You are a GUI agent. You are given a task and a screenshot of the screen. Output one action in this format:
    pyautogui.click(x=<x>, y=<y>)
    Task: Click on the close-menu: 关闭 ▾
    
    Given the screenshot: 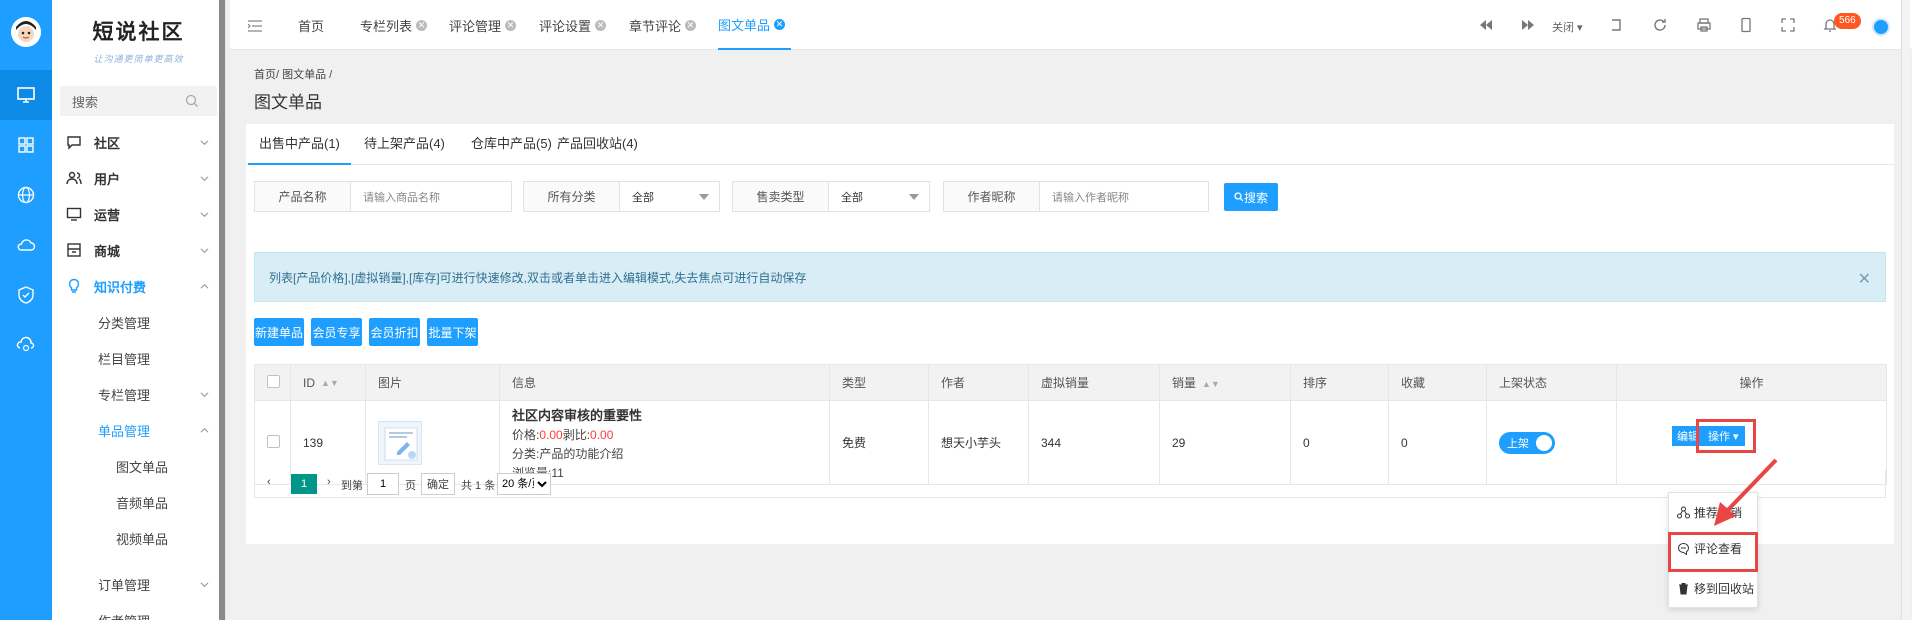 What is the action you would take?
    pyautogui.click(x=1567, y=27)
    